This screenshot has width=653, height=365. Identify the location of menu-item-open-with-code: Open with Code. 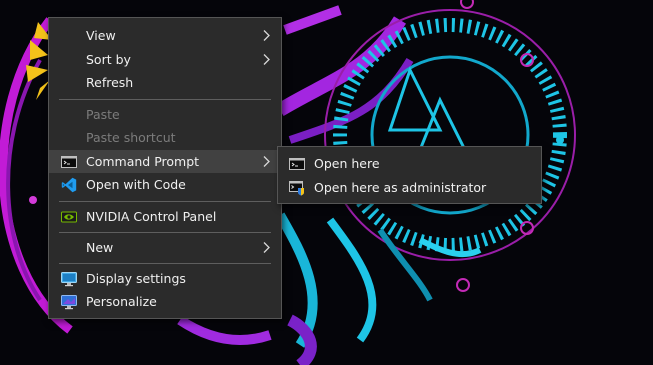
(165, 184).